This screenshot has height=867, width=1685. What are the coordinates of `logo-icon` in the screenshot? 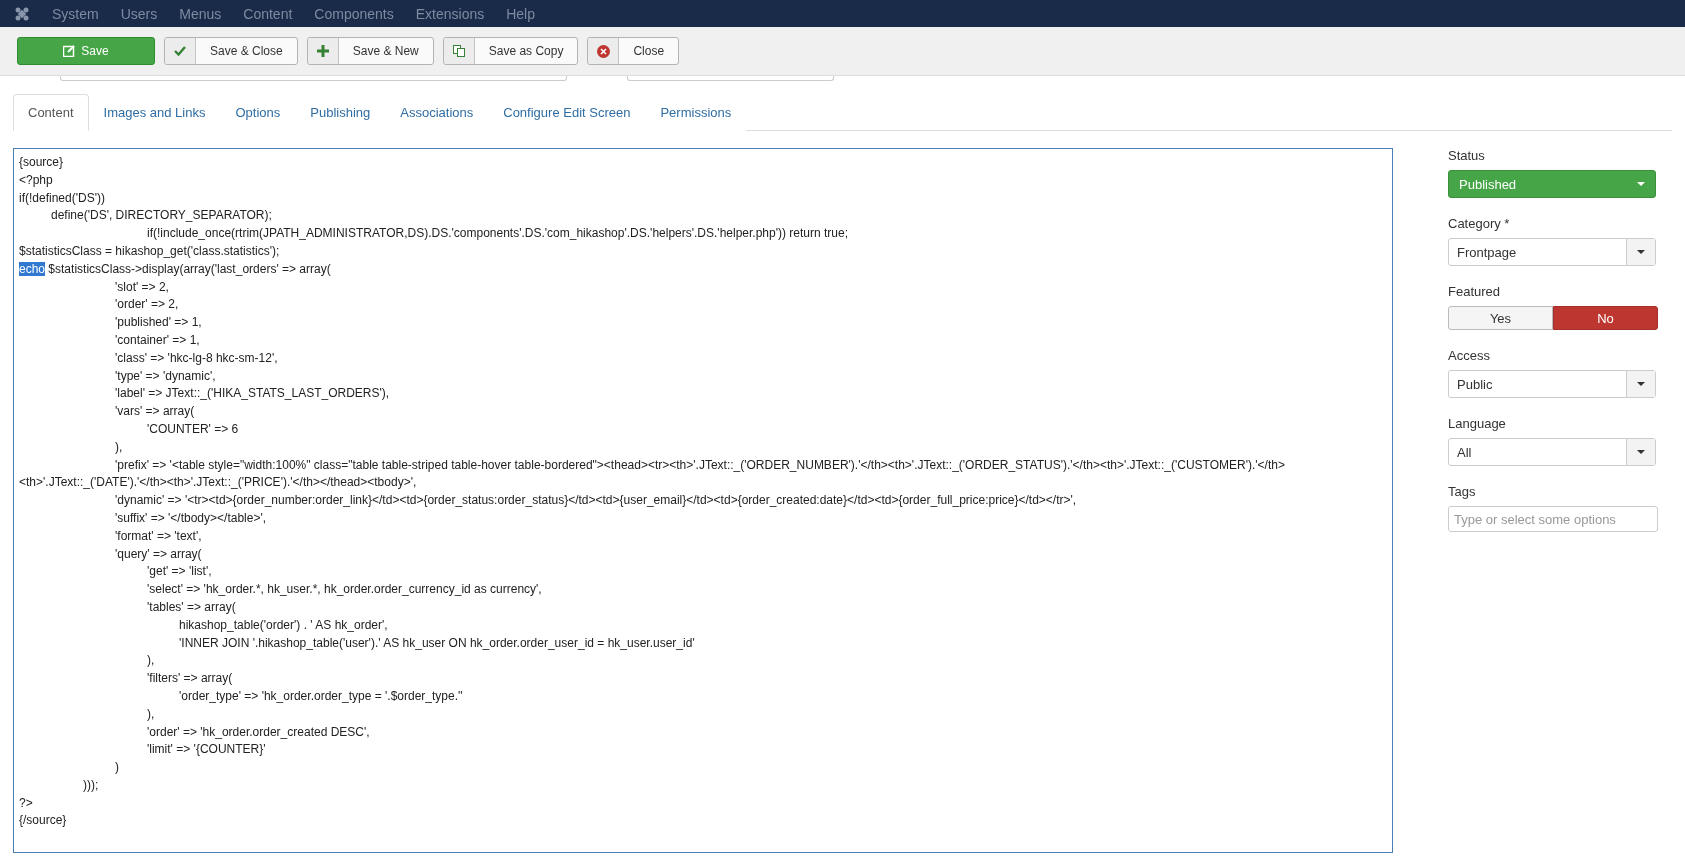 It's located at (22, 13).